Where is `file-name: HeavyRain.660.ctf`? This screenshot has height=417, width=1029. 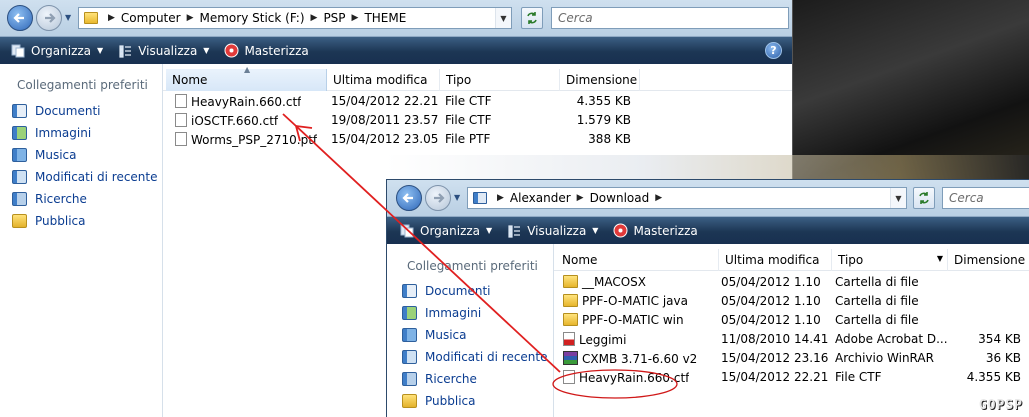
file-name: HeavyRain.660.ctf is located at coordinates (634, 378).